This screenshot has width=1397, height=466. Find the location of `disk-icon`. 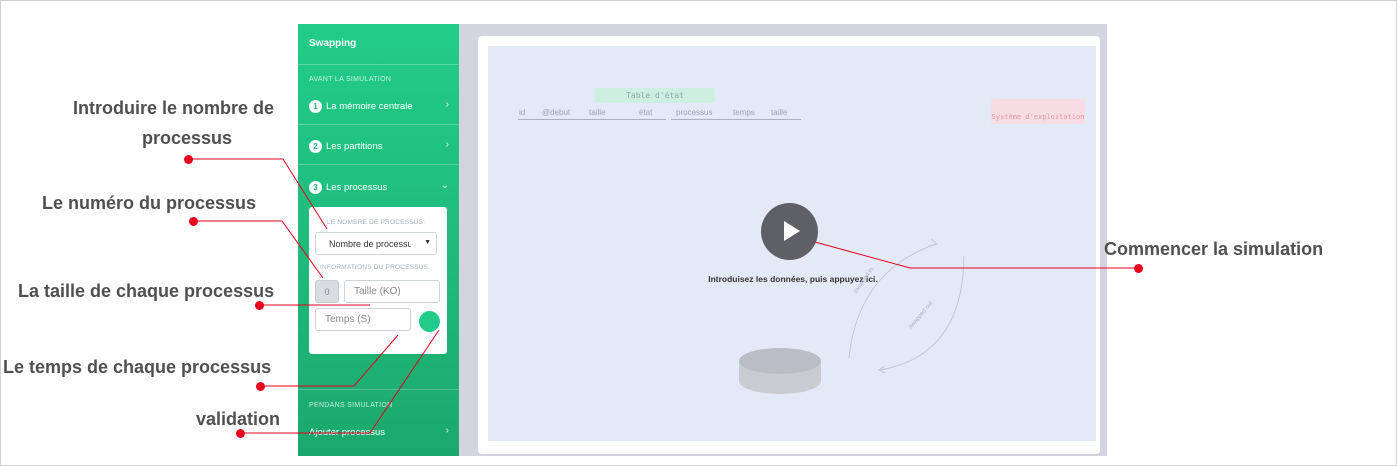

disk-icon is located at coordinates (780, 361).